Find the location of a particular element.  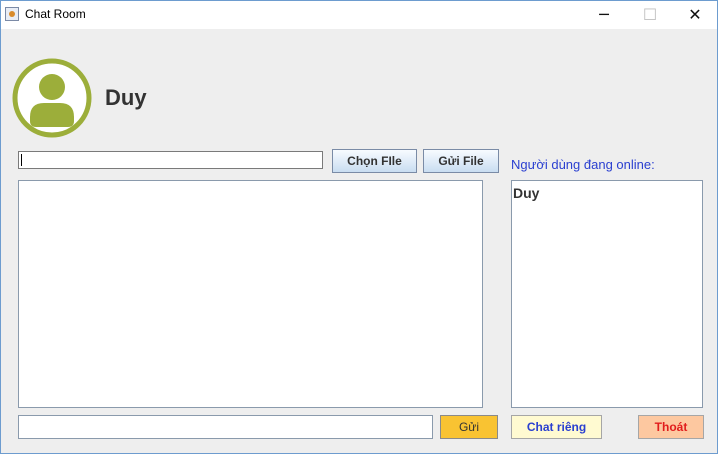

java-app-icon is located at coordinates (12, 14).